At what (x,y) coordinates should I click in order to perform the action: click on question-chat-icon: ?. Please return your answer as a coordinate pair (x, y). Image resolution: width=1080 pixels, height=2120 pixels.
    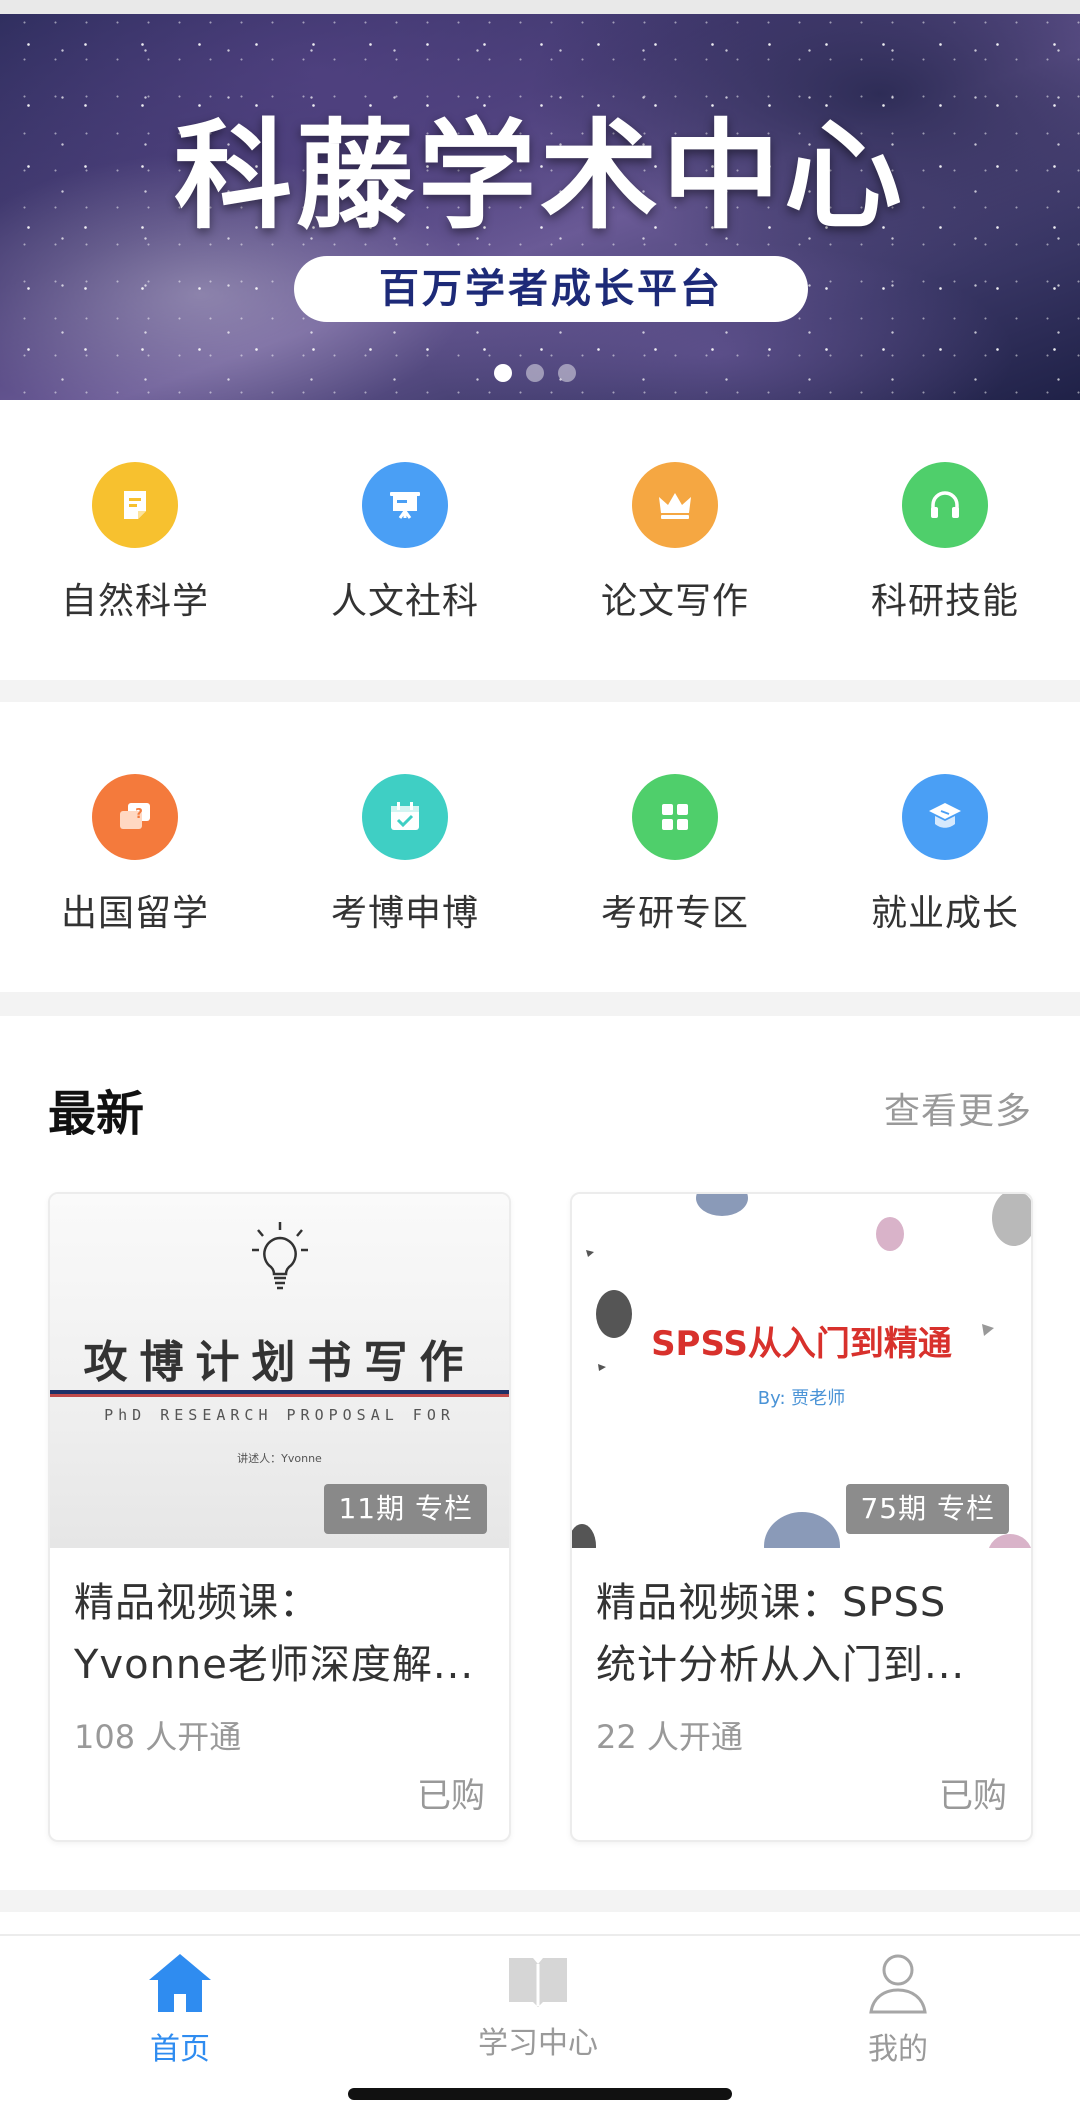
    Looking at the image, I should click on (135, 817).